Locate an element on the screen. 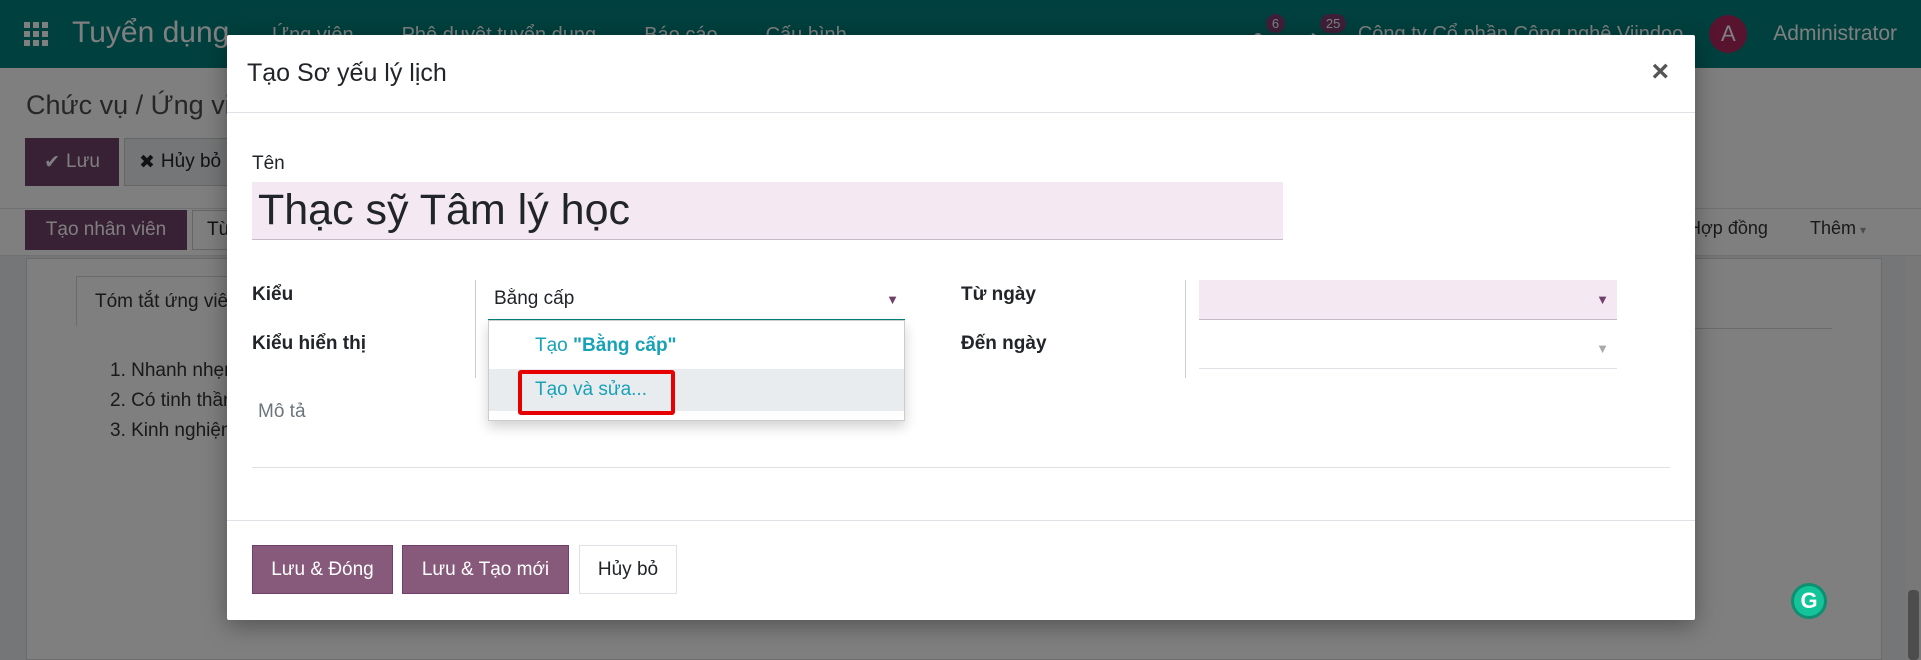  create-prefix: Tạo is located at coordinates (554, 345).